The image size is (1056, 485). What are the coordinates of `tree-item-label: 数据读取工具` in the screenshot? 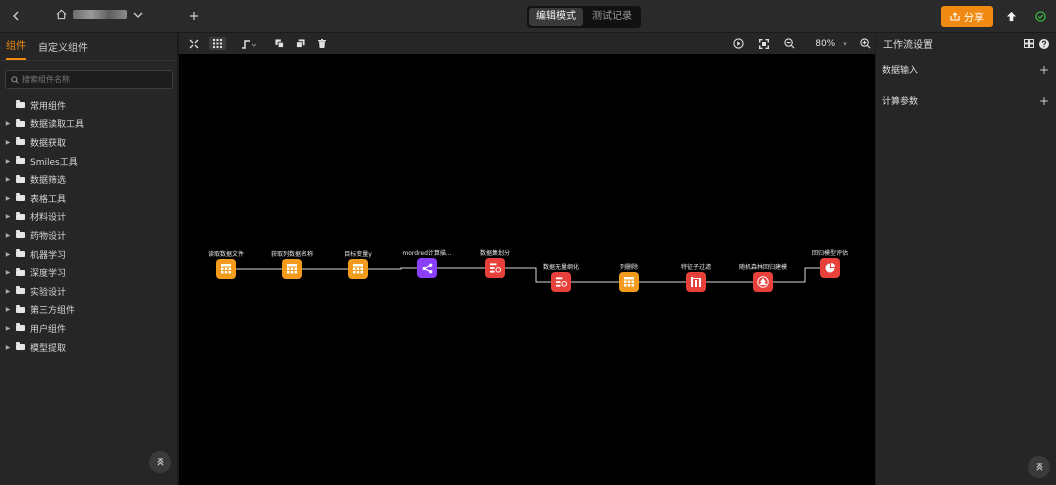 It's located at (57, 125).